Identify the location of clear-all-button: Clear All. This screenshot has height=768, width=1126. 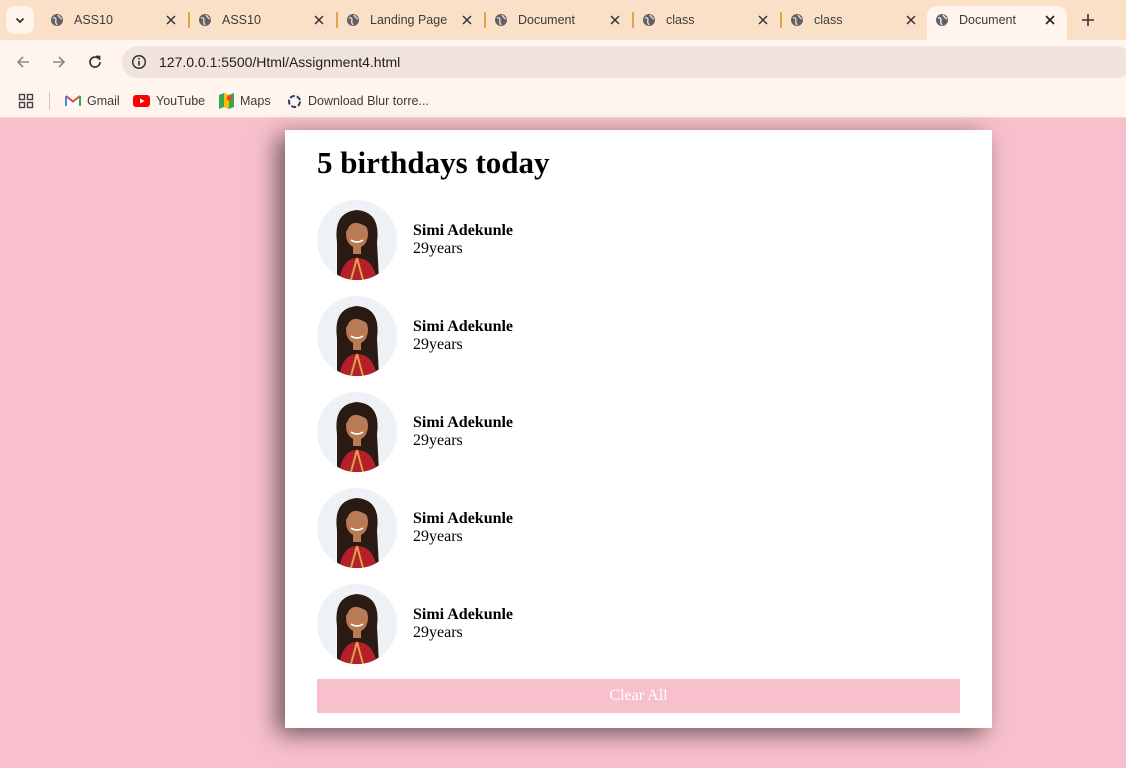
(638, 696).